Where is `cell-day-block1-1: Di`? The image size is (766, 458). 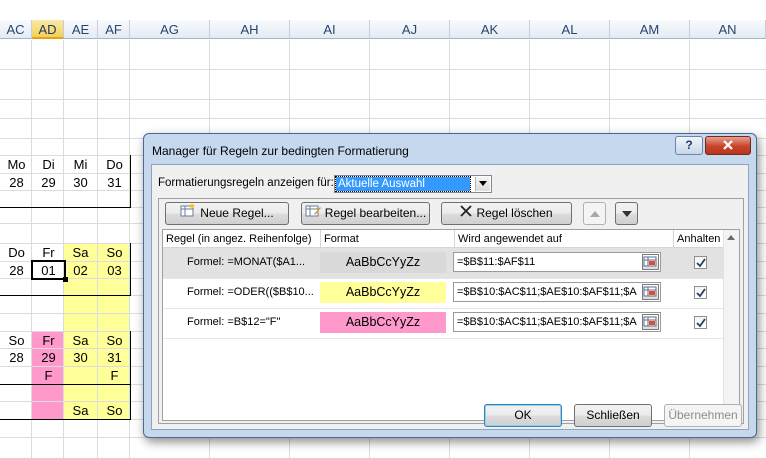 cell-day-block1-1: Di is located at coordinates (48, 165).